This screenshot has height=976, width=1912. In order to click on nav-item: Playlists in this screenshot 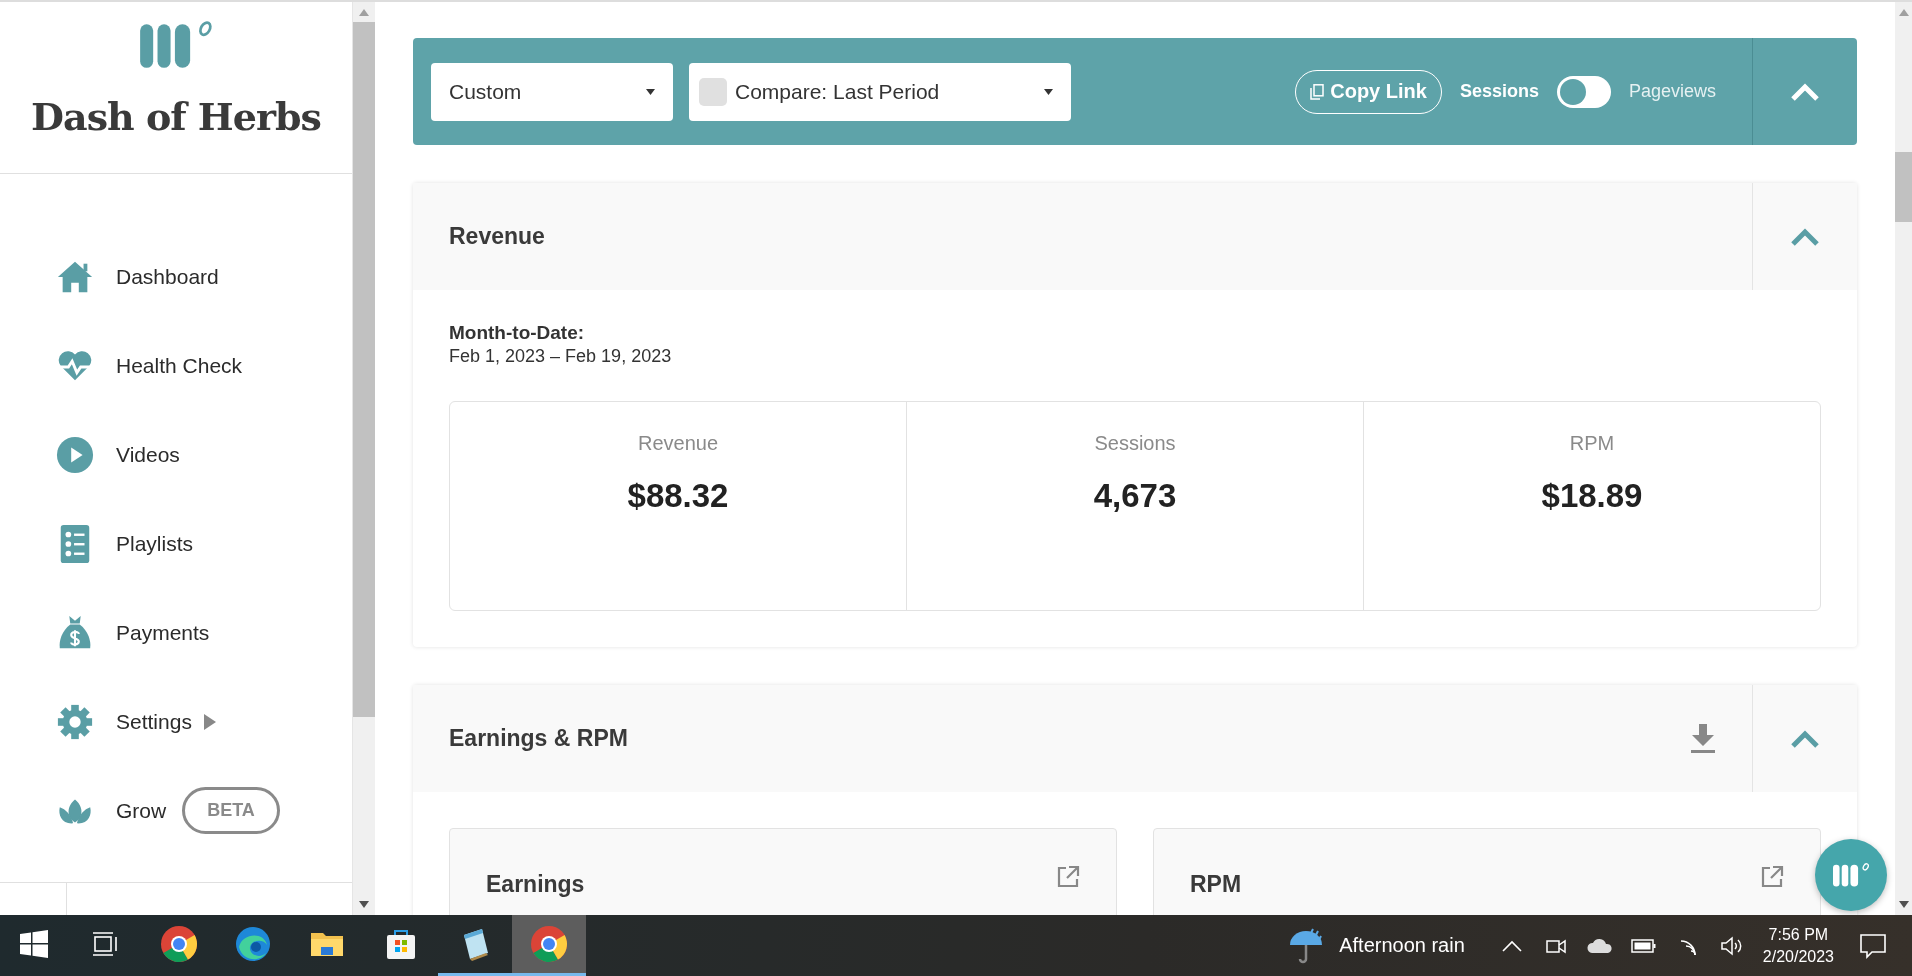, I will do `click(176, 543)`.